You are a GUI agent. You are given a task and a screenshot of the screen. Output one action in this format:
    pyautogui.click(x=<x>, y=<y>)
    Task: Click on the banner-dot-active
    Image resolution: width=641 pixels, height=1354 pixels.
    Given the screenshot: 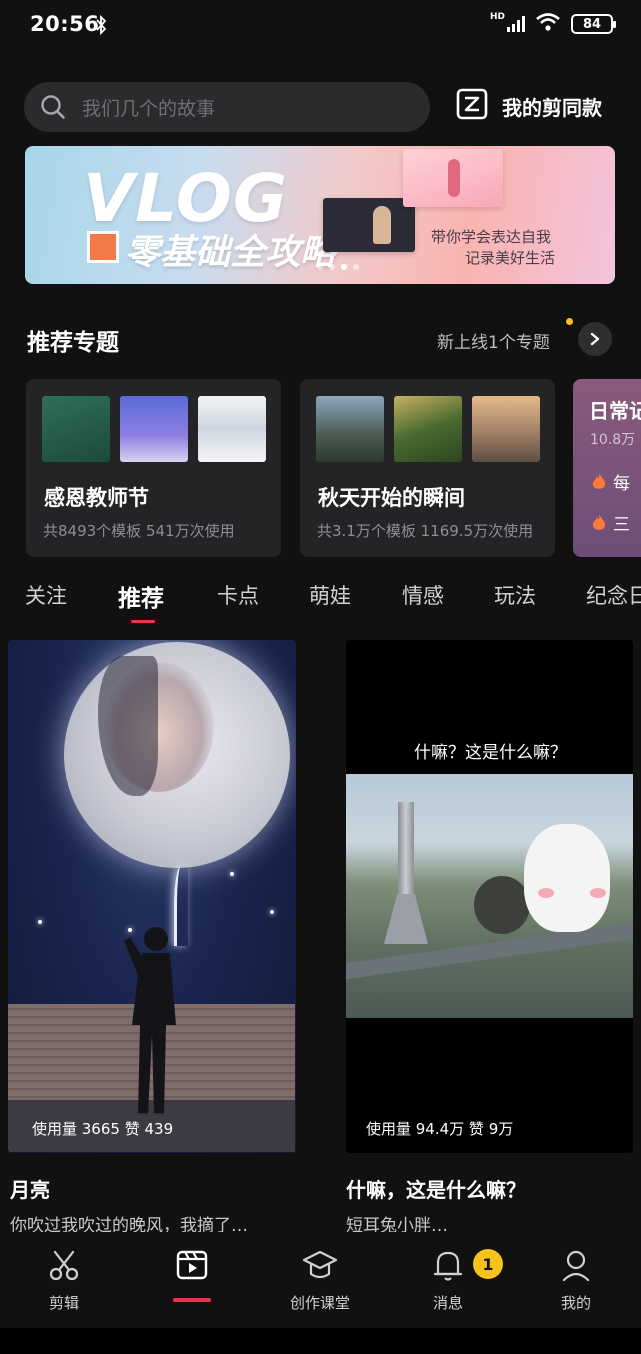 What is the action you would take?
    pyautogui.click(x=344, y=267)
    